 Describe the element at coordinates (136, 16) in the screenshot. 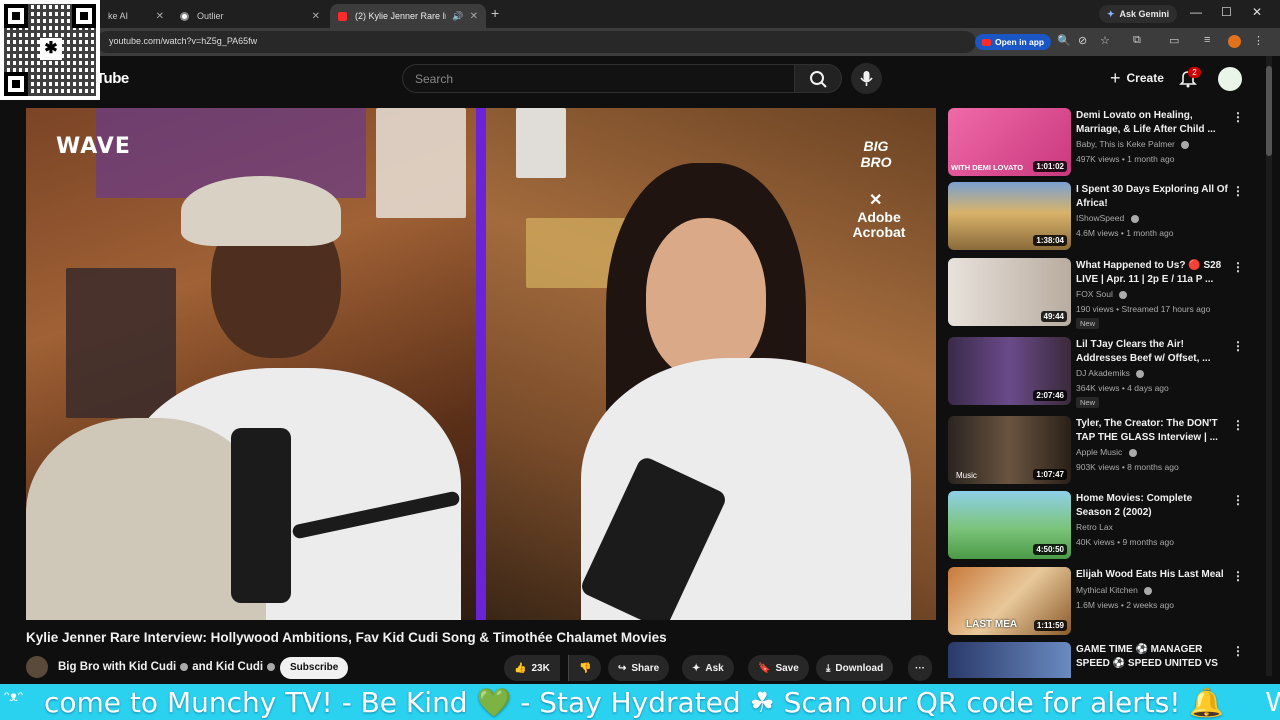

I see `tab-ke-ai: ke AI ✕` at that location.